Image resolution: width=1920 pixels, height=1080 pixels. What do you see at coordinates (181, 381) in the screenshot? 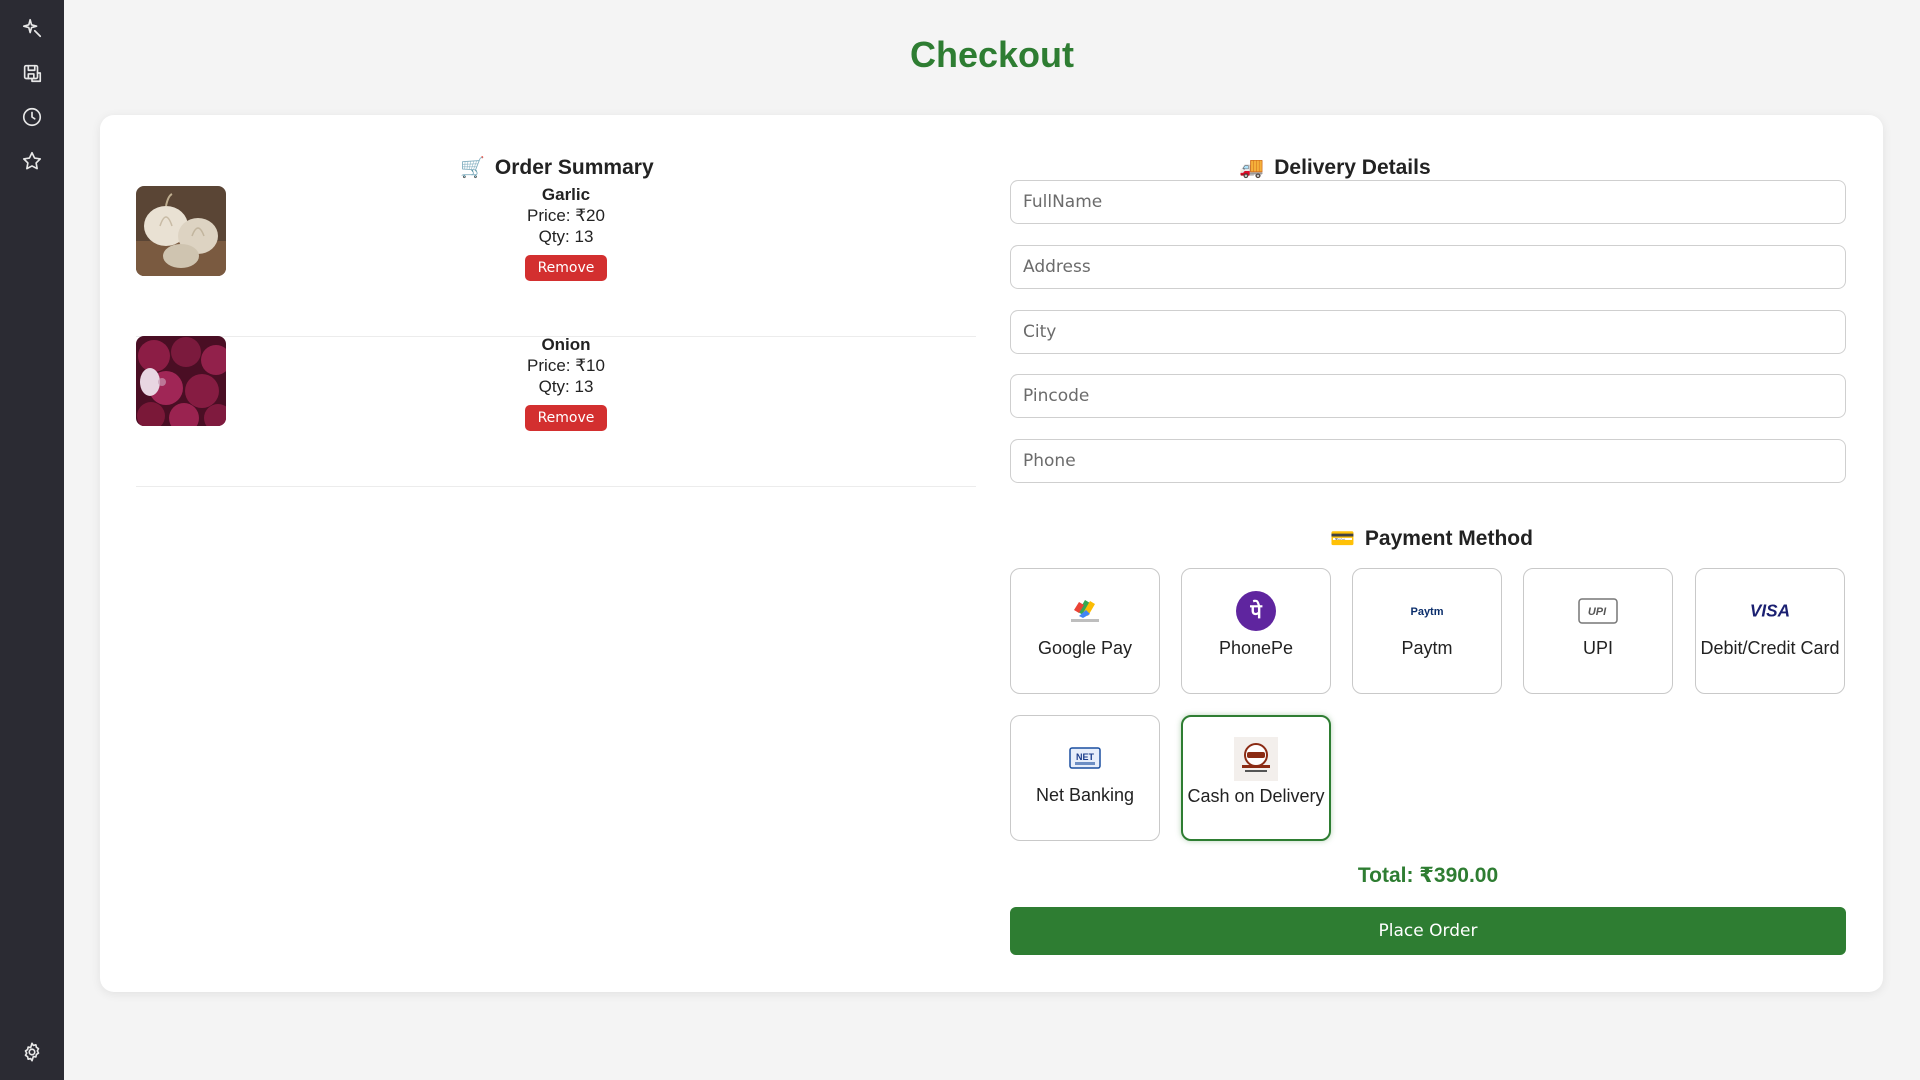
I see `onion-image` at bounding box center [181, 381].